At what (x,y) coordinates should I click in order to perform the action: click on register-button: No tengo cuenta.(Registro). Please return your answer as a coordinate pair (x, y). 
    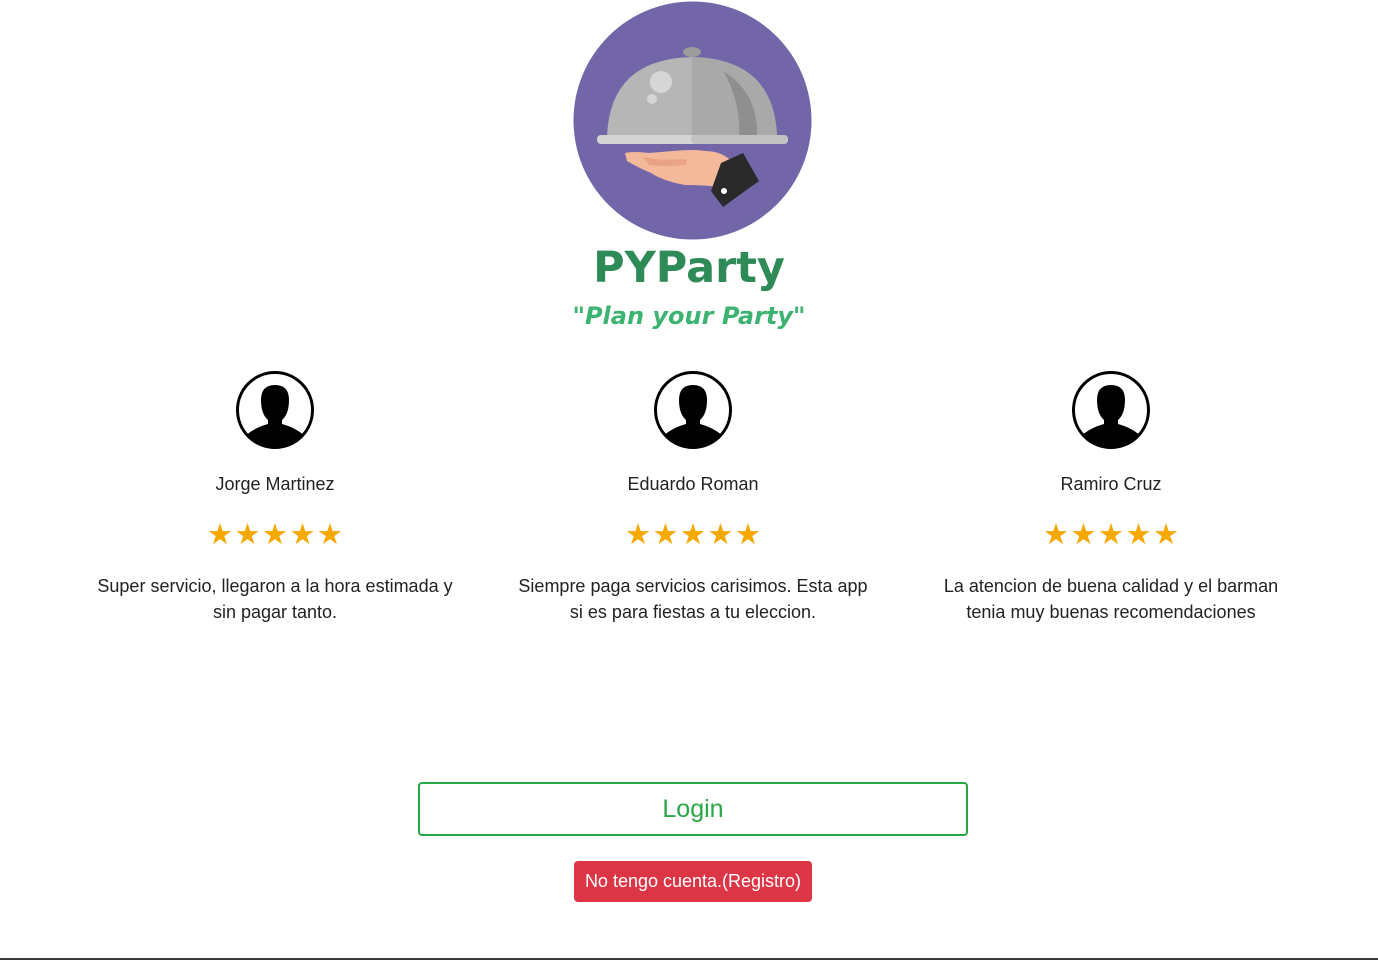
    Looking at the image, I should click on (693, 881).